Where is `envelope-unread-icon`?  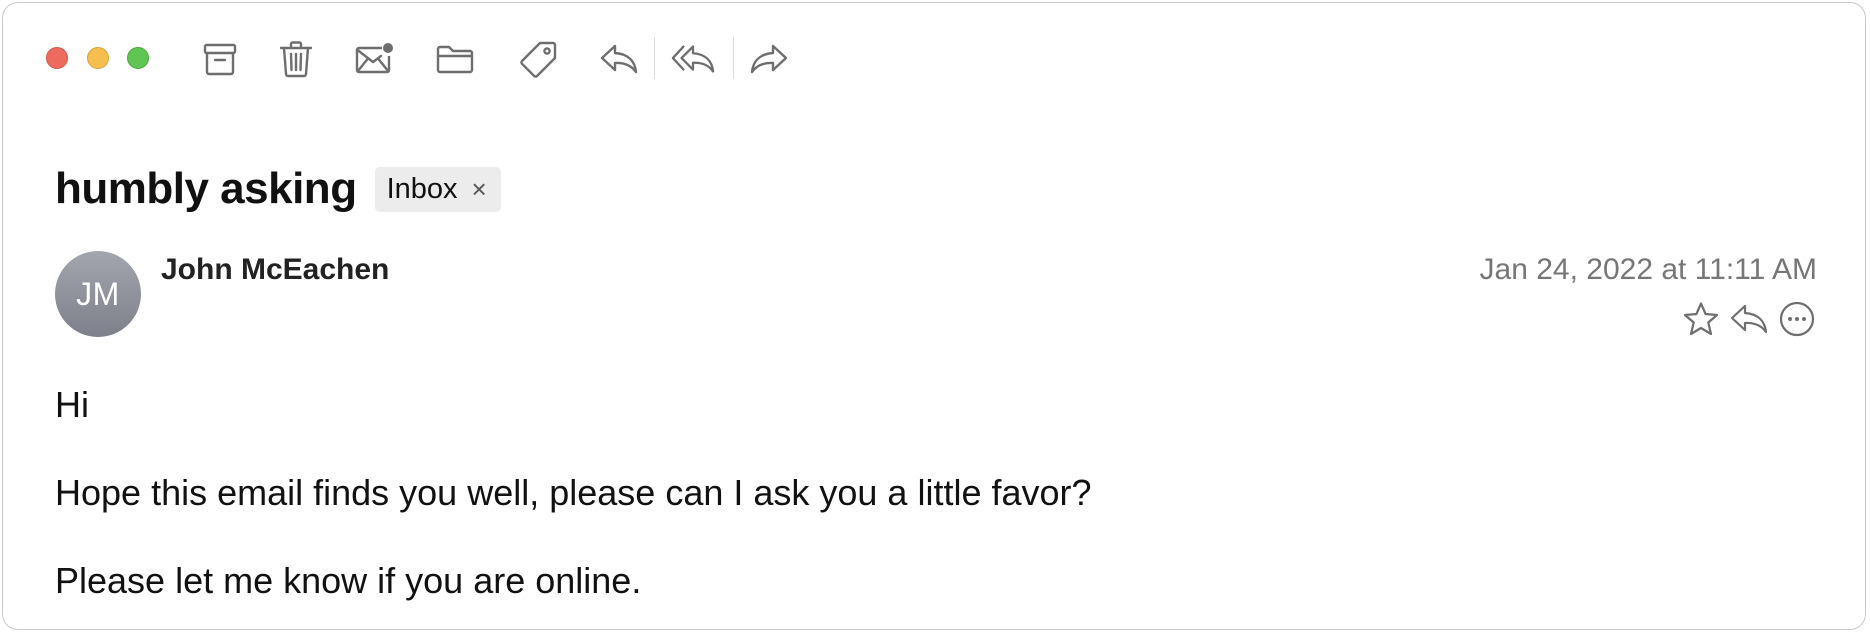
envelope-unread-icon is located at coordinates (374, 58).